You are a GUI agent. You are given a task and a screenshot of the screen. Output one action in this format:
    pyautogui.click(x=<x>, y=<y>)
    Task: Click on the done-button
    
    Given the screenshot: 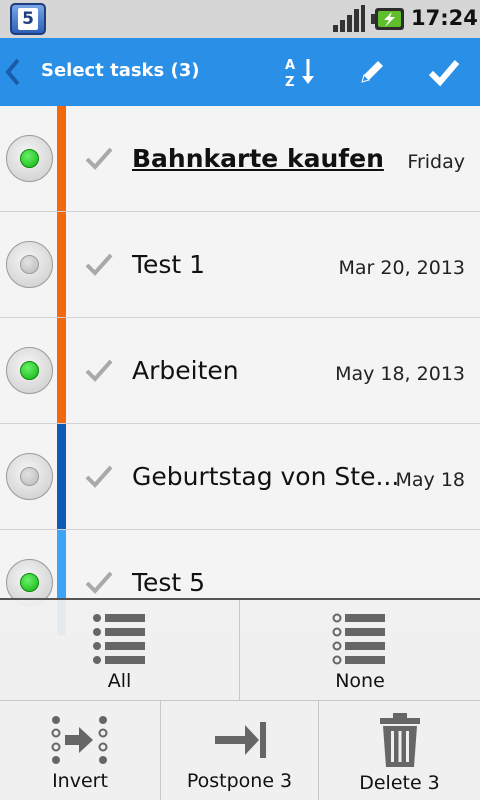 What is the action you would take?
    pyautogui.click(x=444, y=72)
    